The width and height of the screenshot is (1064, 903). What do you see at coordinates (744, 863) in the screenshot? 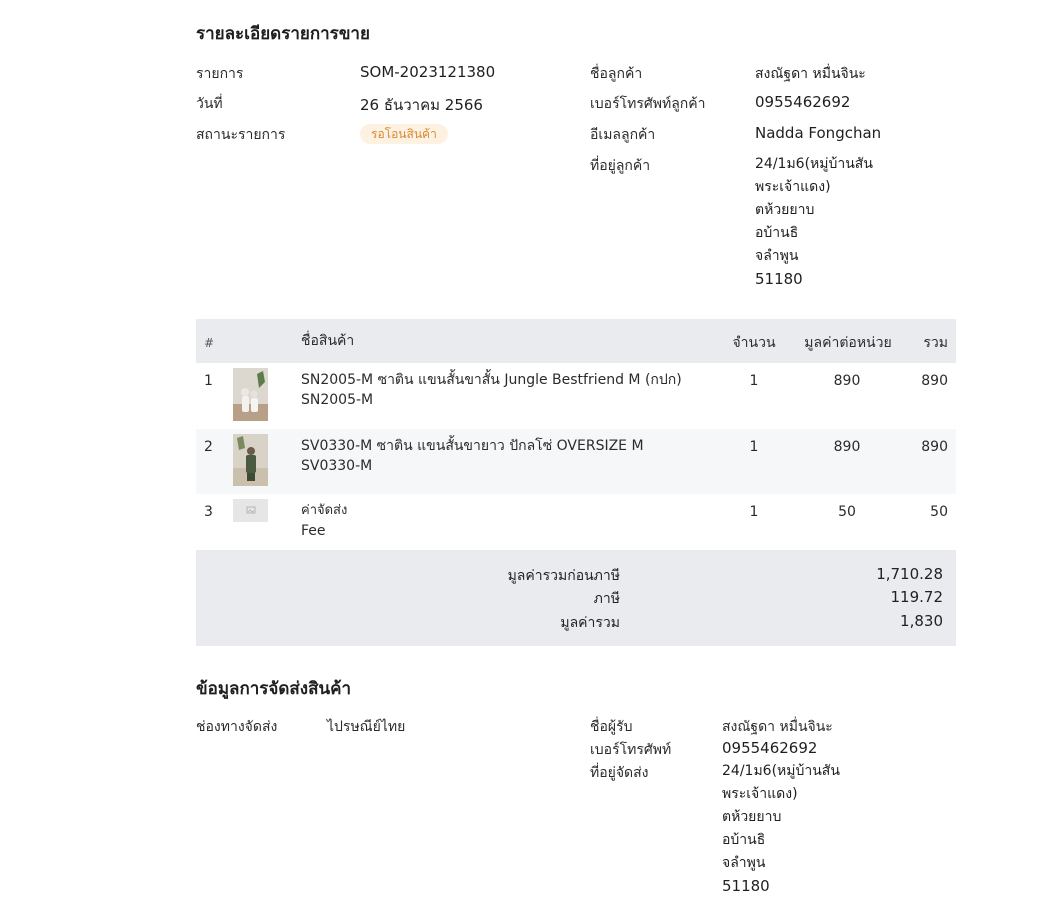
I see `shipping-address-line: จลำพูน` at bounding box center [744, 863].